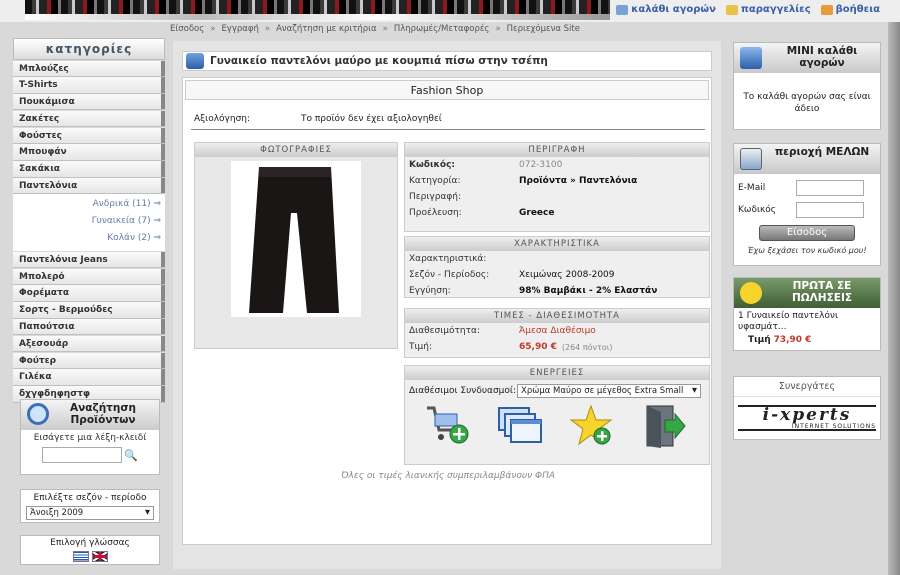 The width and height of the screenshot is (900, 575). Describe the element at coordinates (89, 169) in the screenshot. I see `sidebar-item-blazers: Σακάκια` at that location.